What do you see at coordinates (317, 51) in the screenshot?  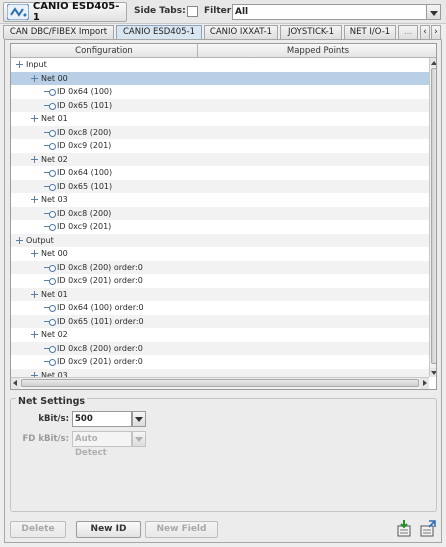 I see `column-mapped-points: Mapped Points` at bounding box center [317, 51].